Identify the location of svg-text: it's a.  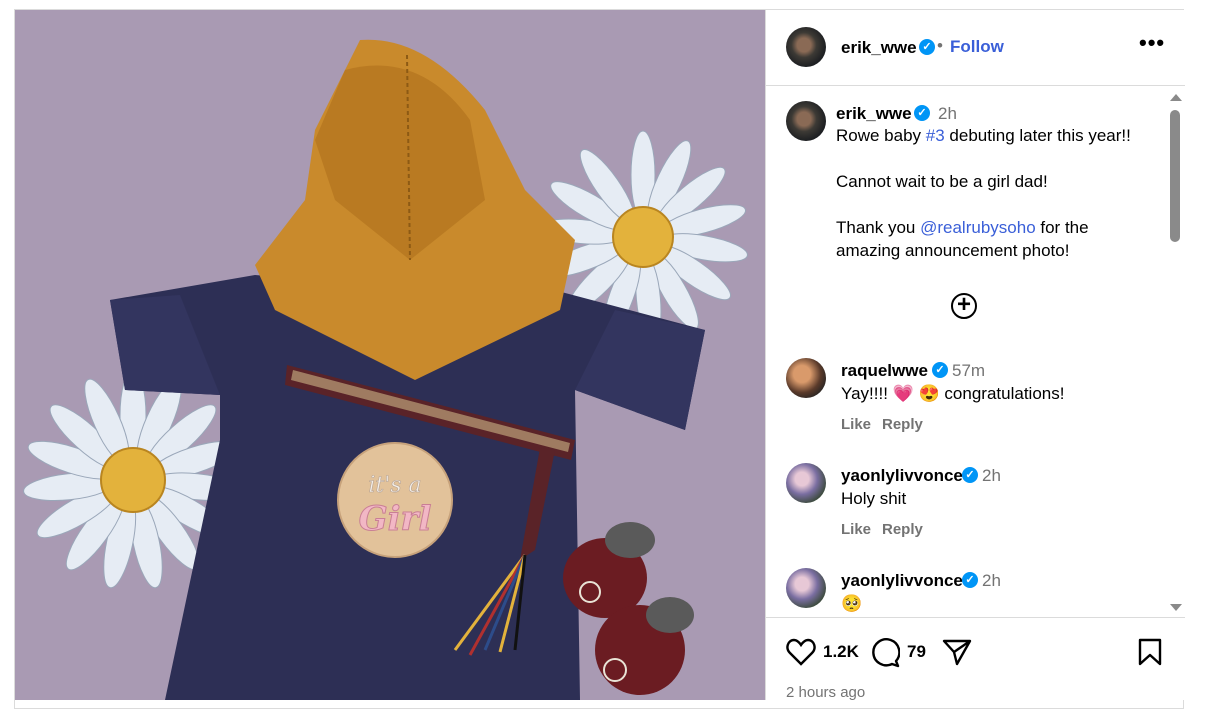
(394, 485).